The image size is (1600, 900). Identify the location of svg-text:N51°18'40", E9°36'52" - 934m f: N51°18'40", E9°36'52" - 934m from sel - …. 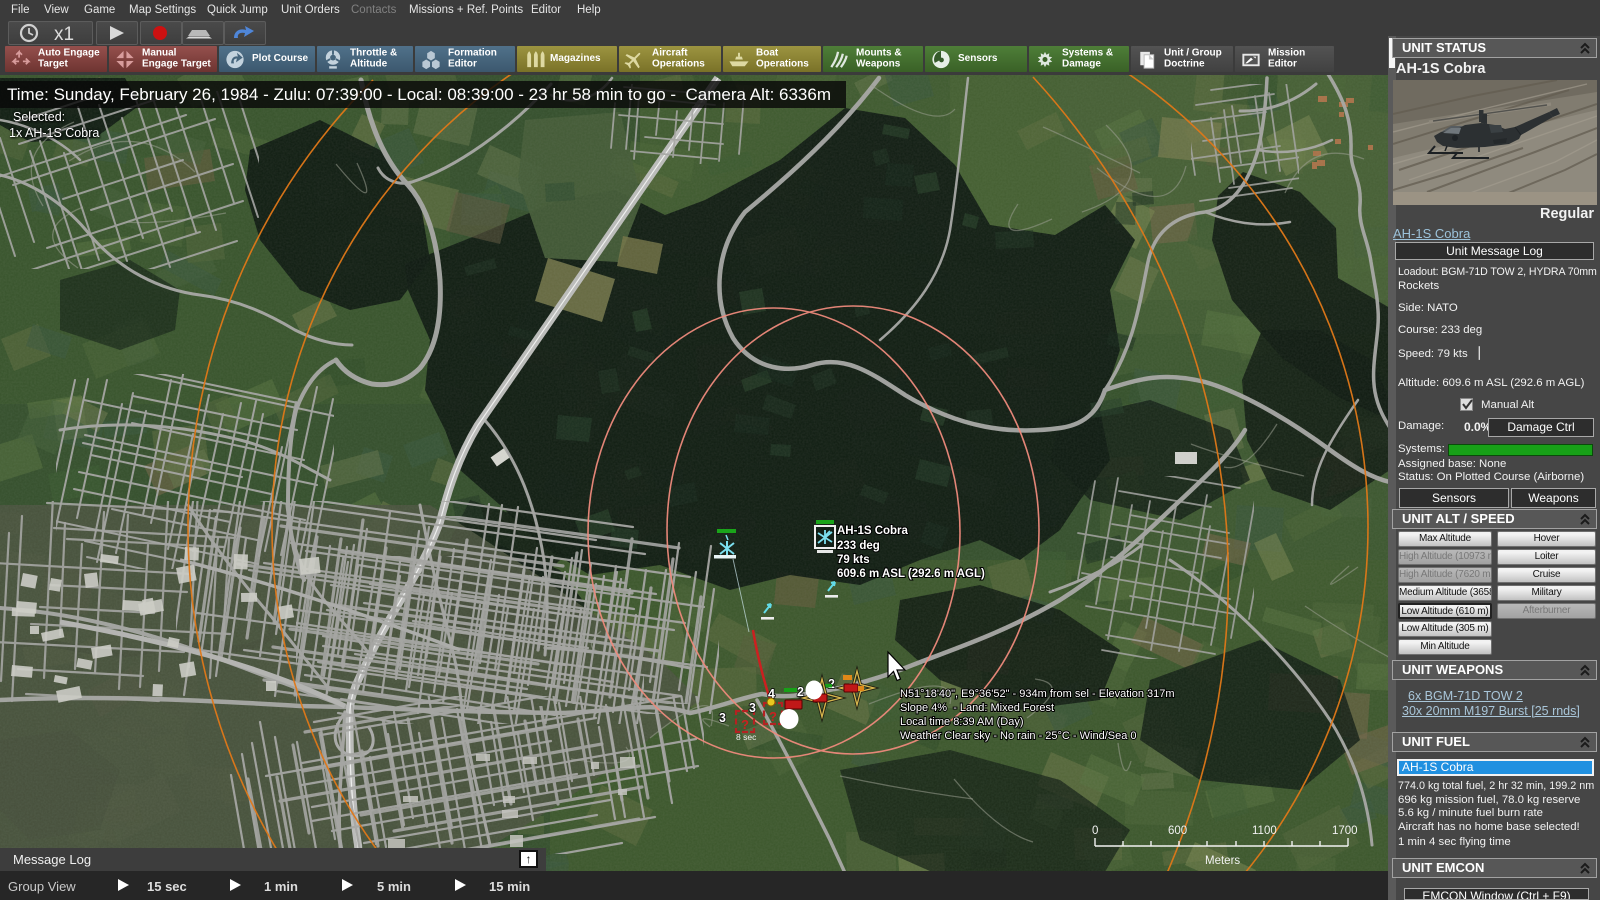
(1037, 694).